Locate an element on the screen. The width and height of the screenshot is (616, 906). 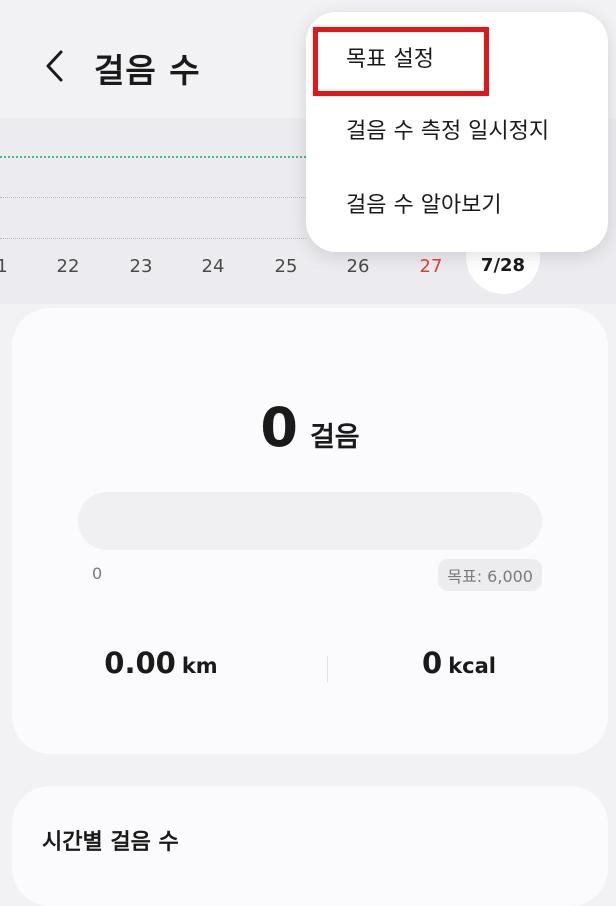
steps-count: 0 걸음 is located at coordinates (310, 427).